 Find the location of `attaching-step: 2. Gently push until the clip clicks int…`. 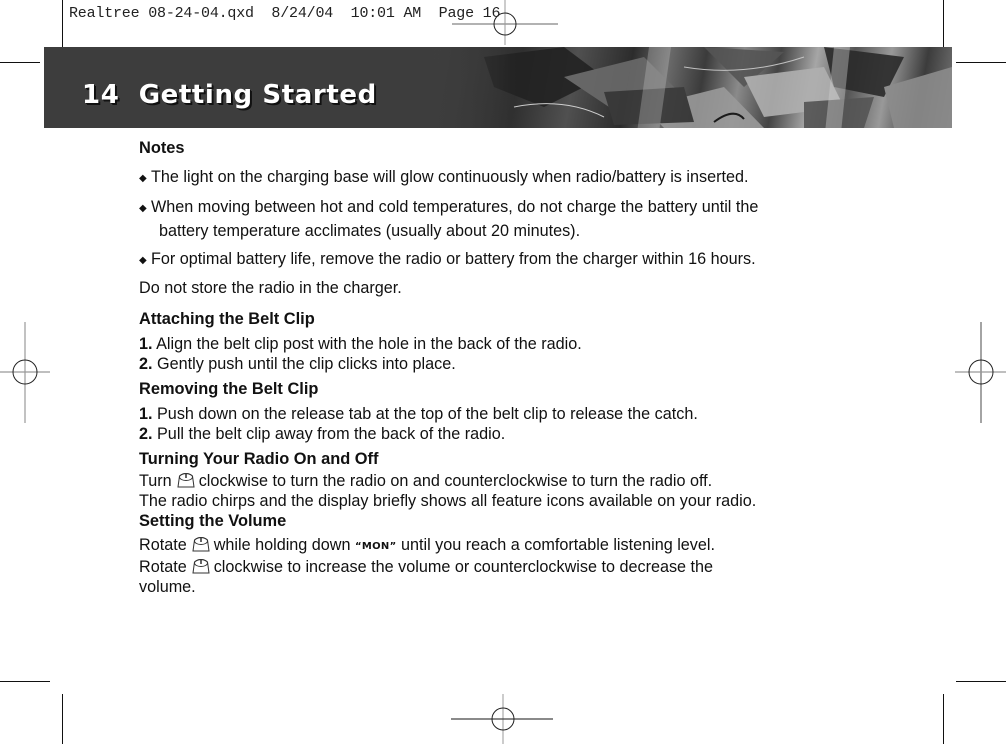

attaching-step: 2. Gently push until the clip clicks int… is located at coordinates (297, 364).